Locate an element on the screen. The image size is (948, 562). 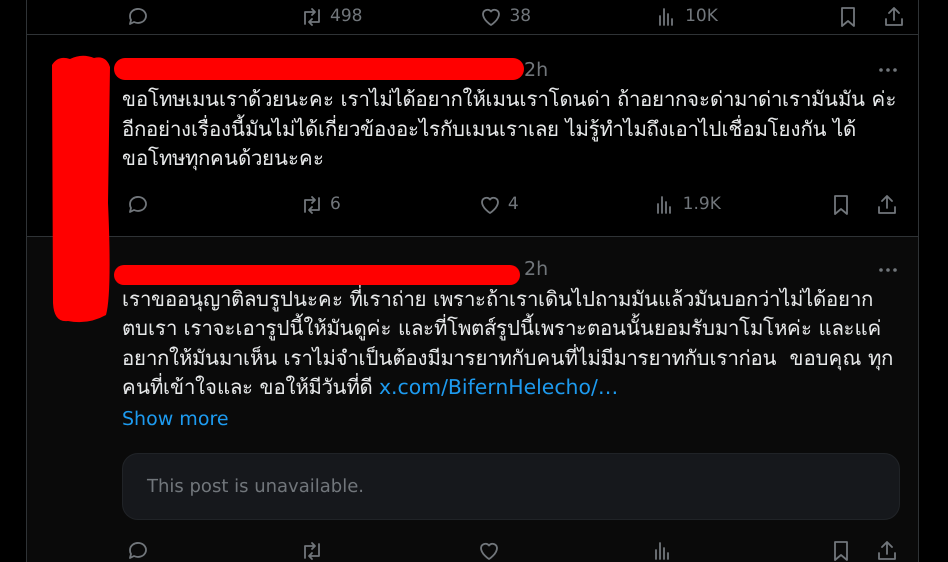
quote-card: This post is unavailable. is located at coordinates (511, 486).